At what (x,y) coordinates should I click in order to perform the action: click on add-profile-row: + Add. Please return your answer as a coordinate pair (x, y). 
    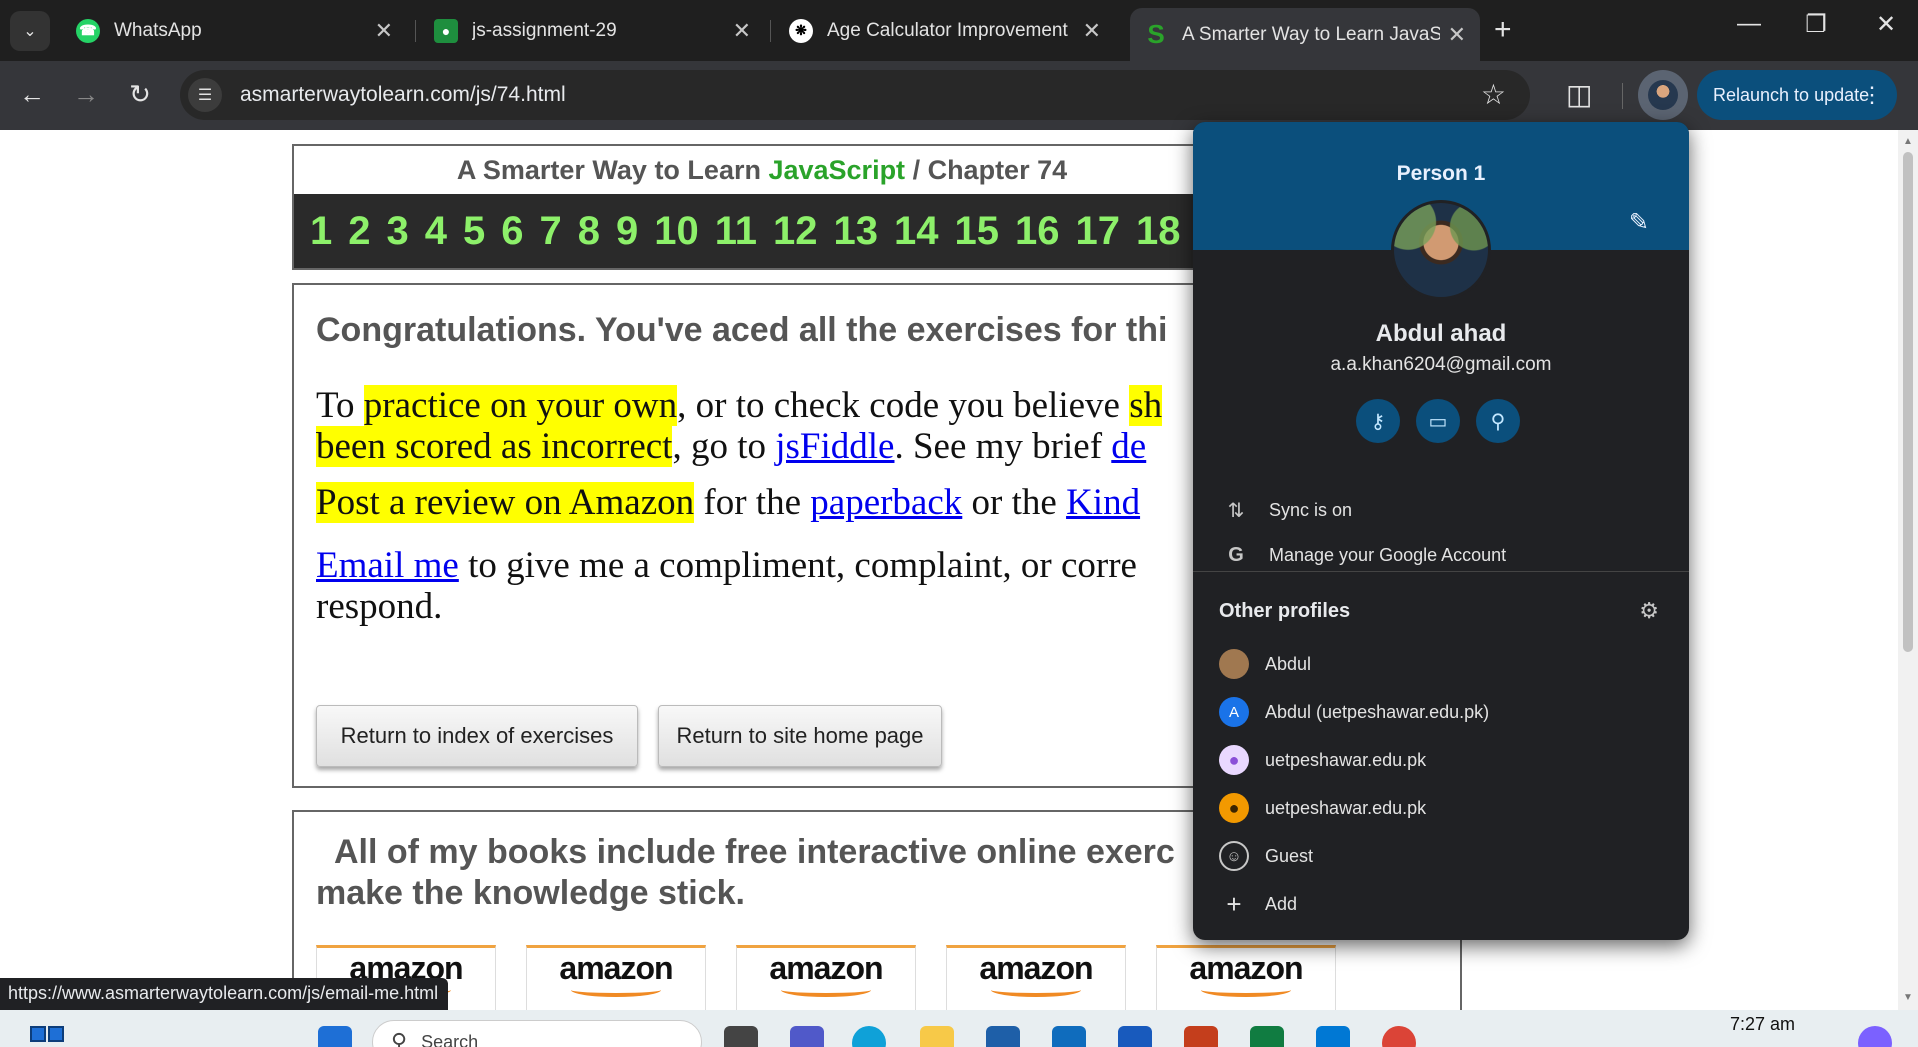
    Looking at the image, I should click on (1441, 904).